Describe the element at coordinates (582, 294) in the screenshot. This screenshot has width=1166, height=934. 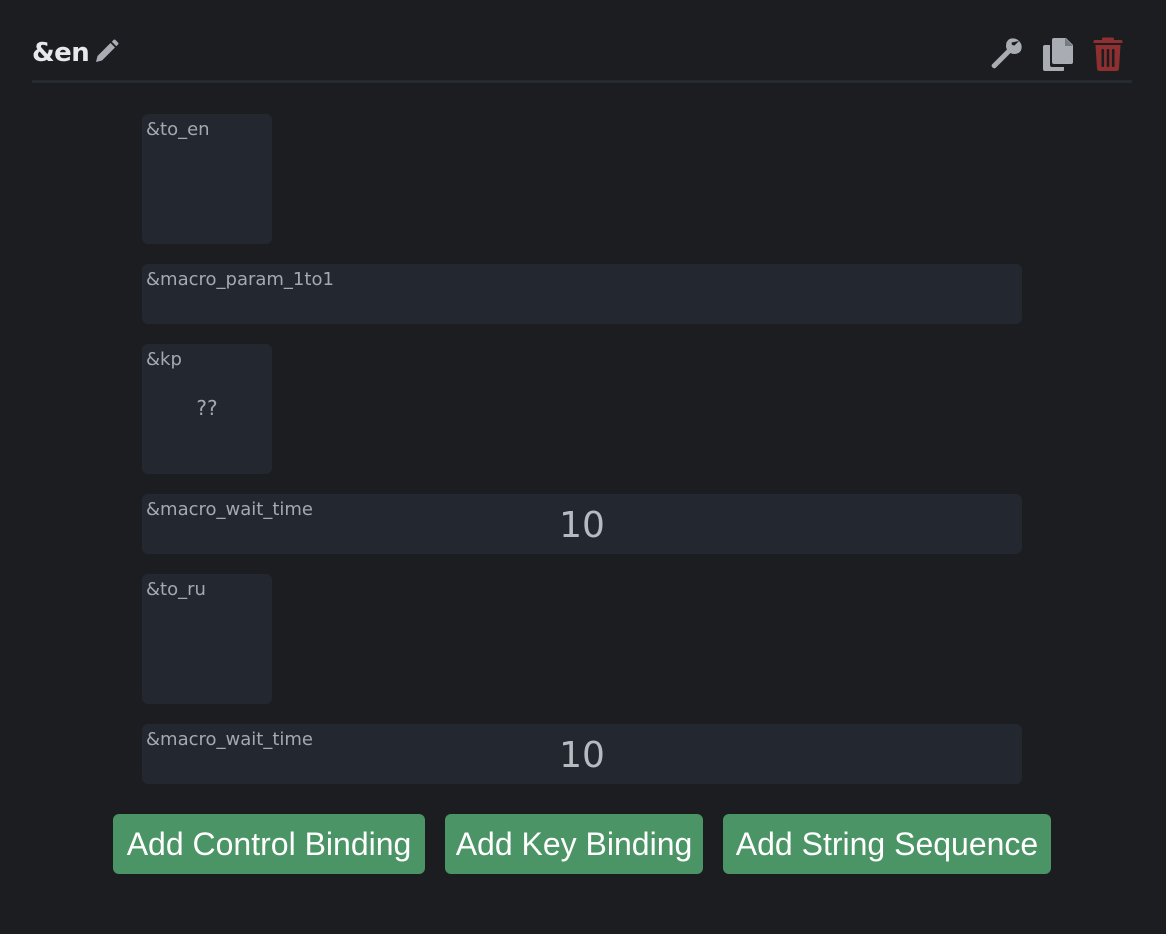
I see `binding-card: &macro_param_1to1` at that location.